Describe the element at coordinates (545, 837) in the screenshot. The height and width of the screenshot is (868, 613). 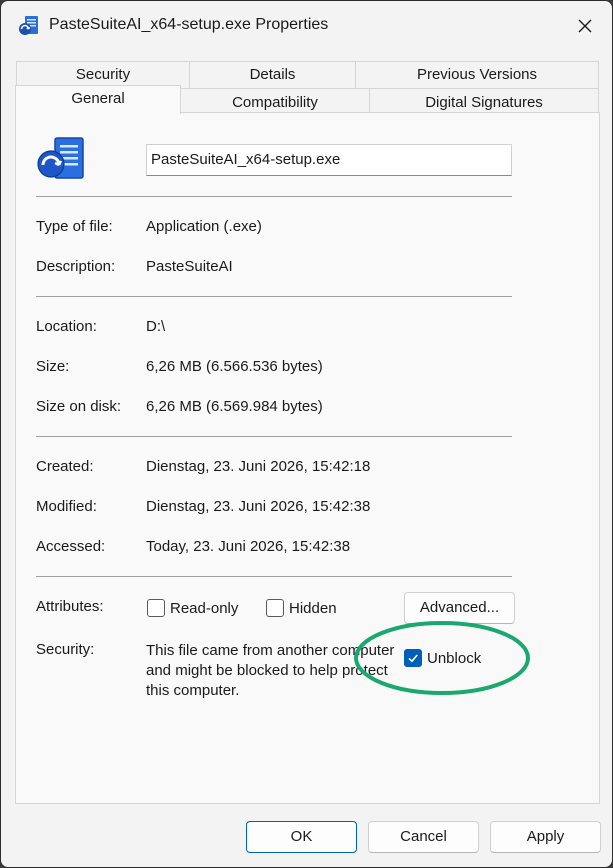
I see `apply-button: Apply` at that location.